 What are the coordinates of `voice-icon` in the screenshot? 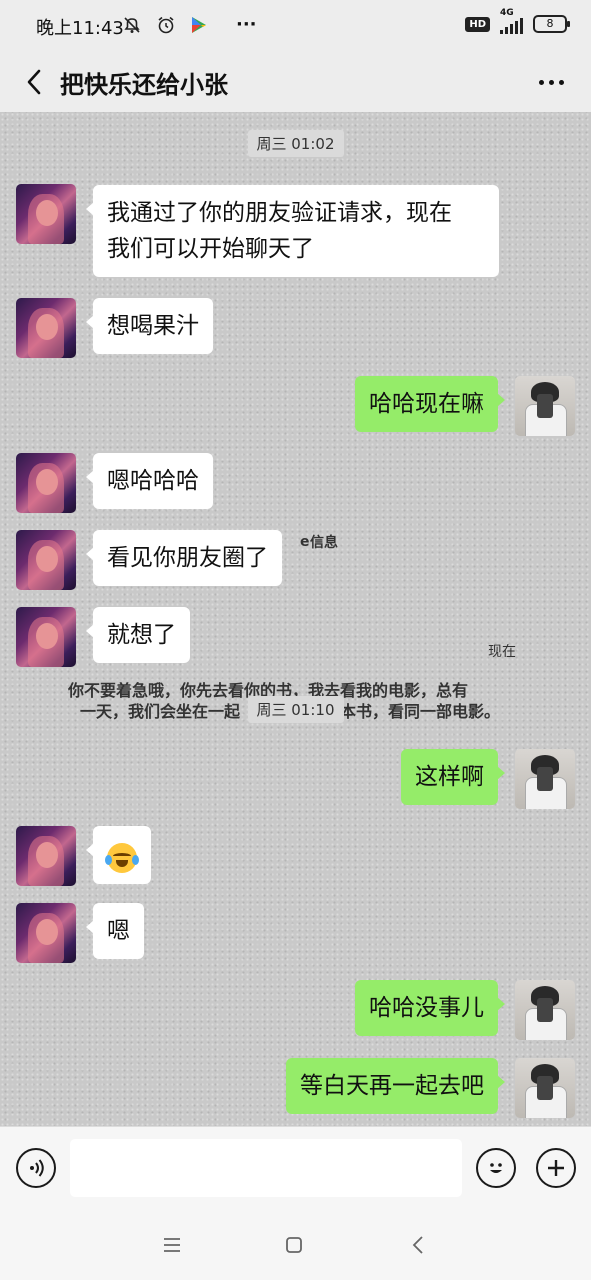 It's located at (37, 1168).